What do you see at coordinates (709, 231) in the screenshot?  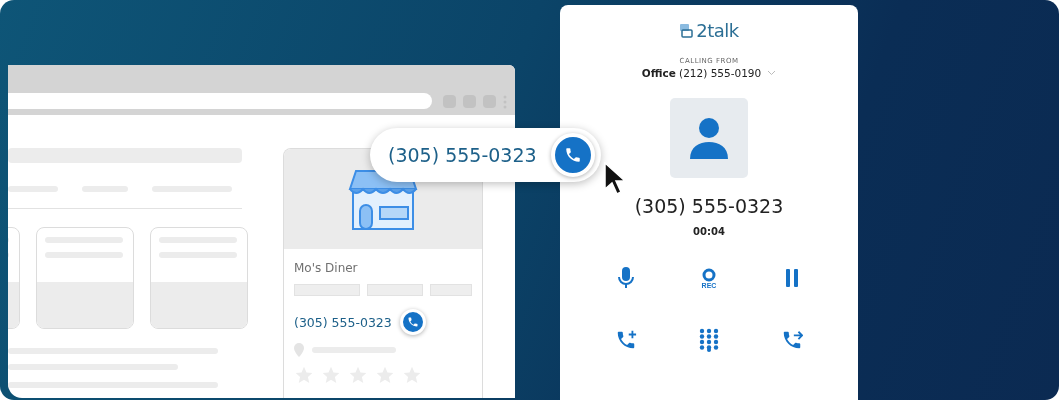 I see `call-timer: 00:04` at bounding box center [709, 231].